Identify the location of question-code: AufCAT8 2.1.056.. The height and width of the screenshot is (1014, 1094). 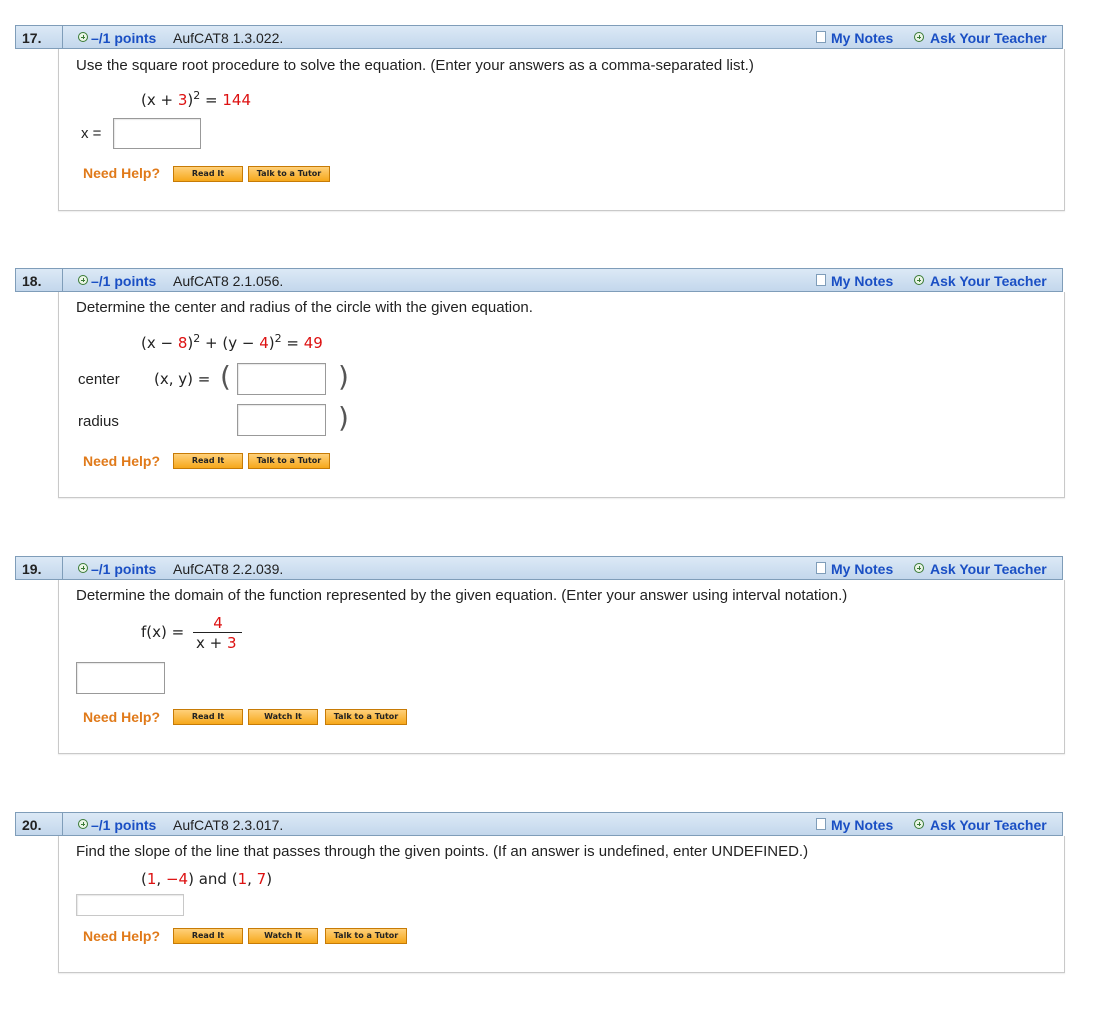
(228, 281).